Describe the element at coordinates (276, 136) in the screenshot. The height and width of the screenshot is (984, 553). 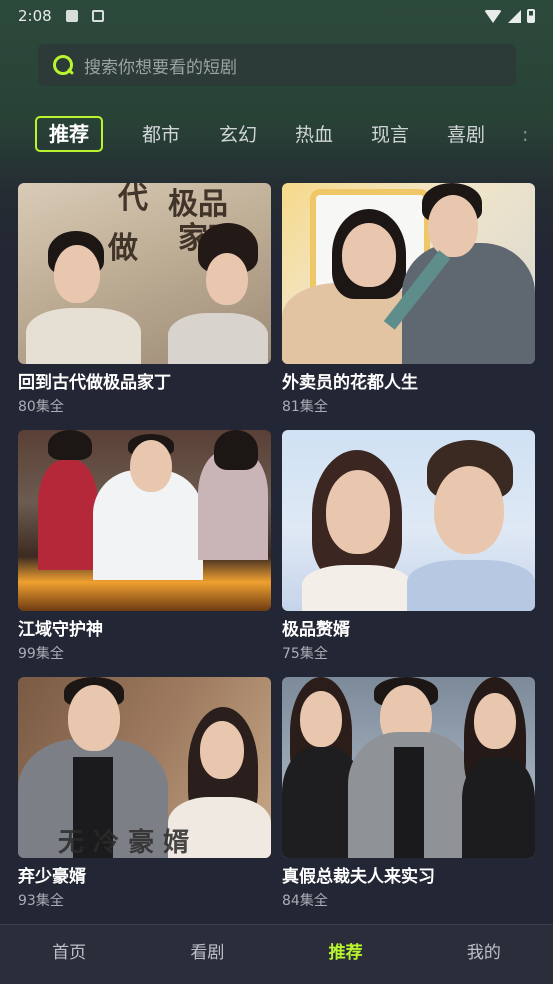
I see `category-tabs: 推荐 都市 玄幻 热血 现言 喜剧 :` at that location.